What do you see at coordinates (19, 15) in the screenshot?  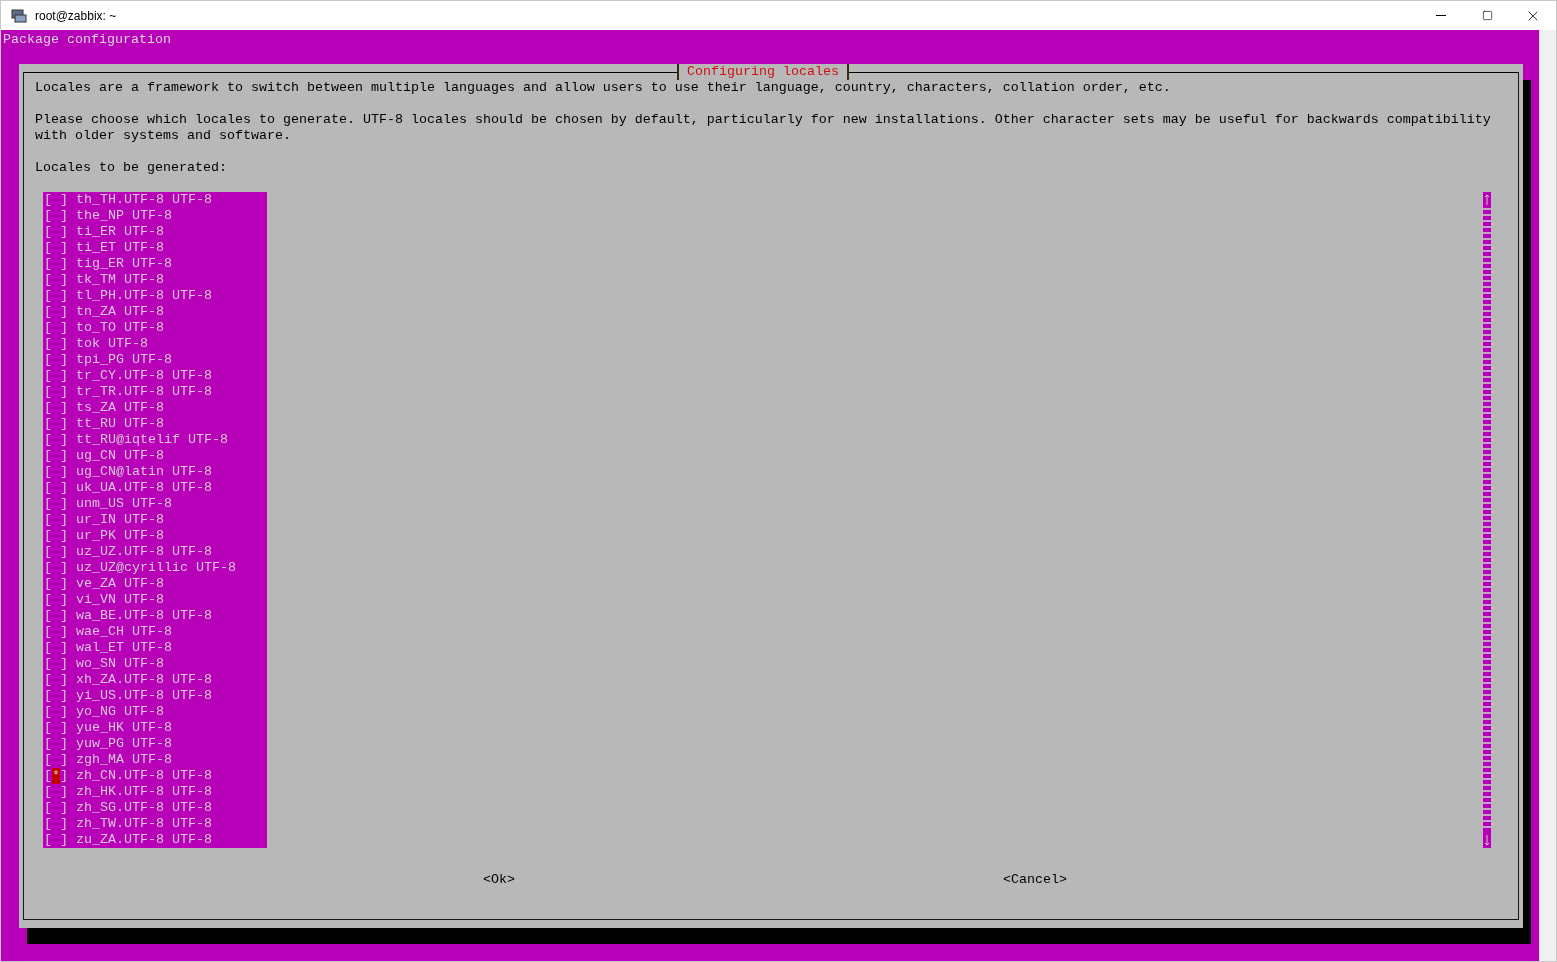 I see `terminal-app-icon` at bounding box center [19, 15].